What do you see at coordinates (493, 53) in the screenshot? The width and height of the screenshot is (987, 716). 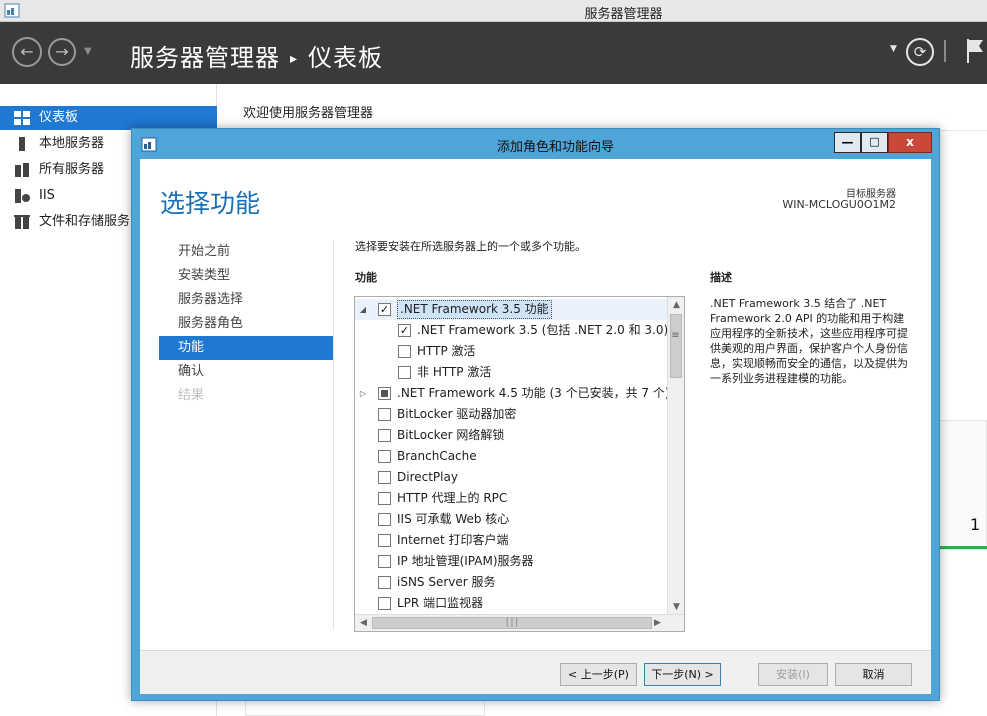 I see `header-bar: ← → ▼ 服务器管理器 ▸ 仪表板 ▼ ⟳` at bounding box center [493, 53].